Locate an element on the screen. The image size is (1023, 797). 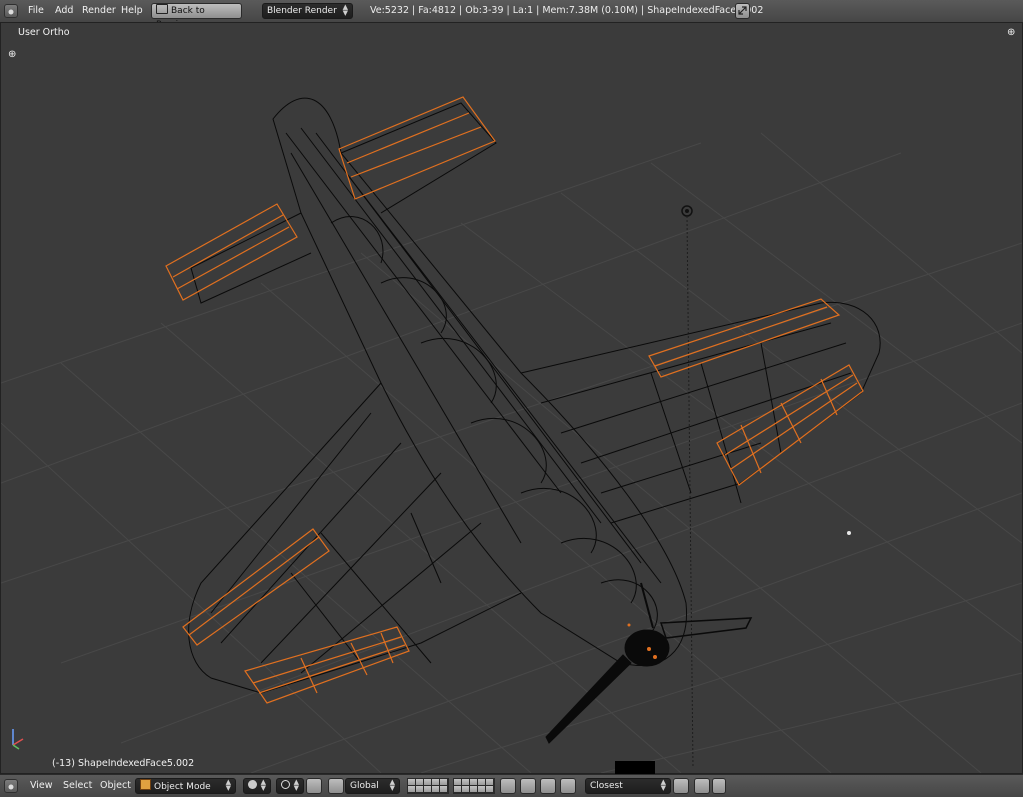
mode-dropdown: Object Mode ▲ ▼ is located at coordinates (185, 786).